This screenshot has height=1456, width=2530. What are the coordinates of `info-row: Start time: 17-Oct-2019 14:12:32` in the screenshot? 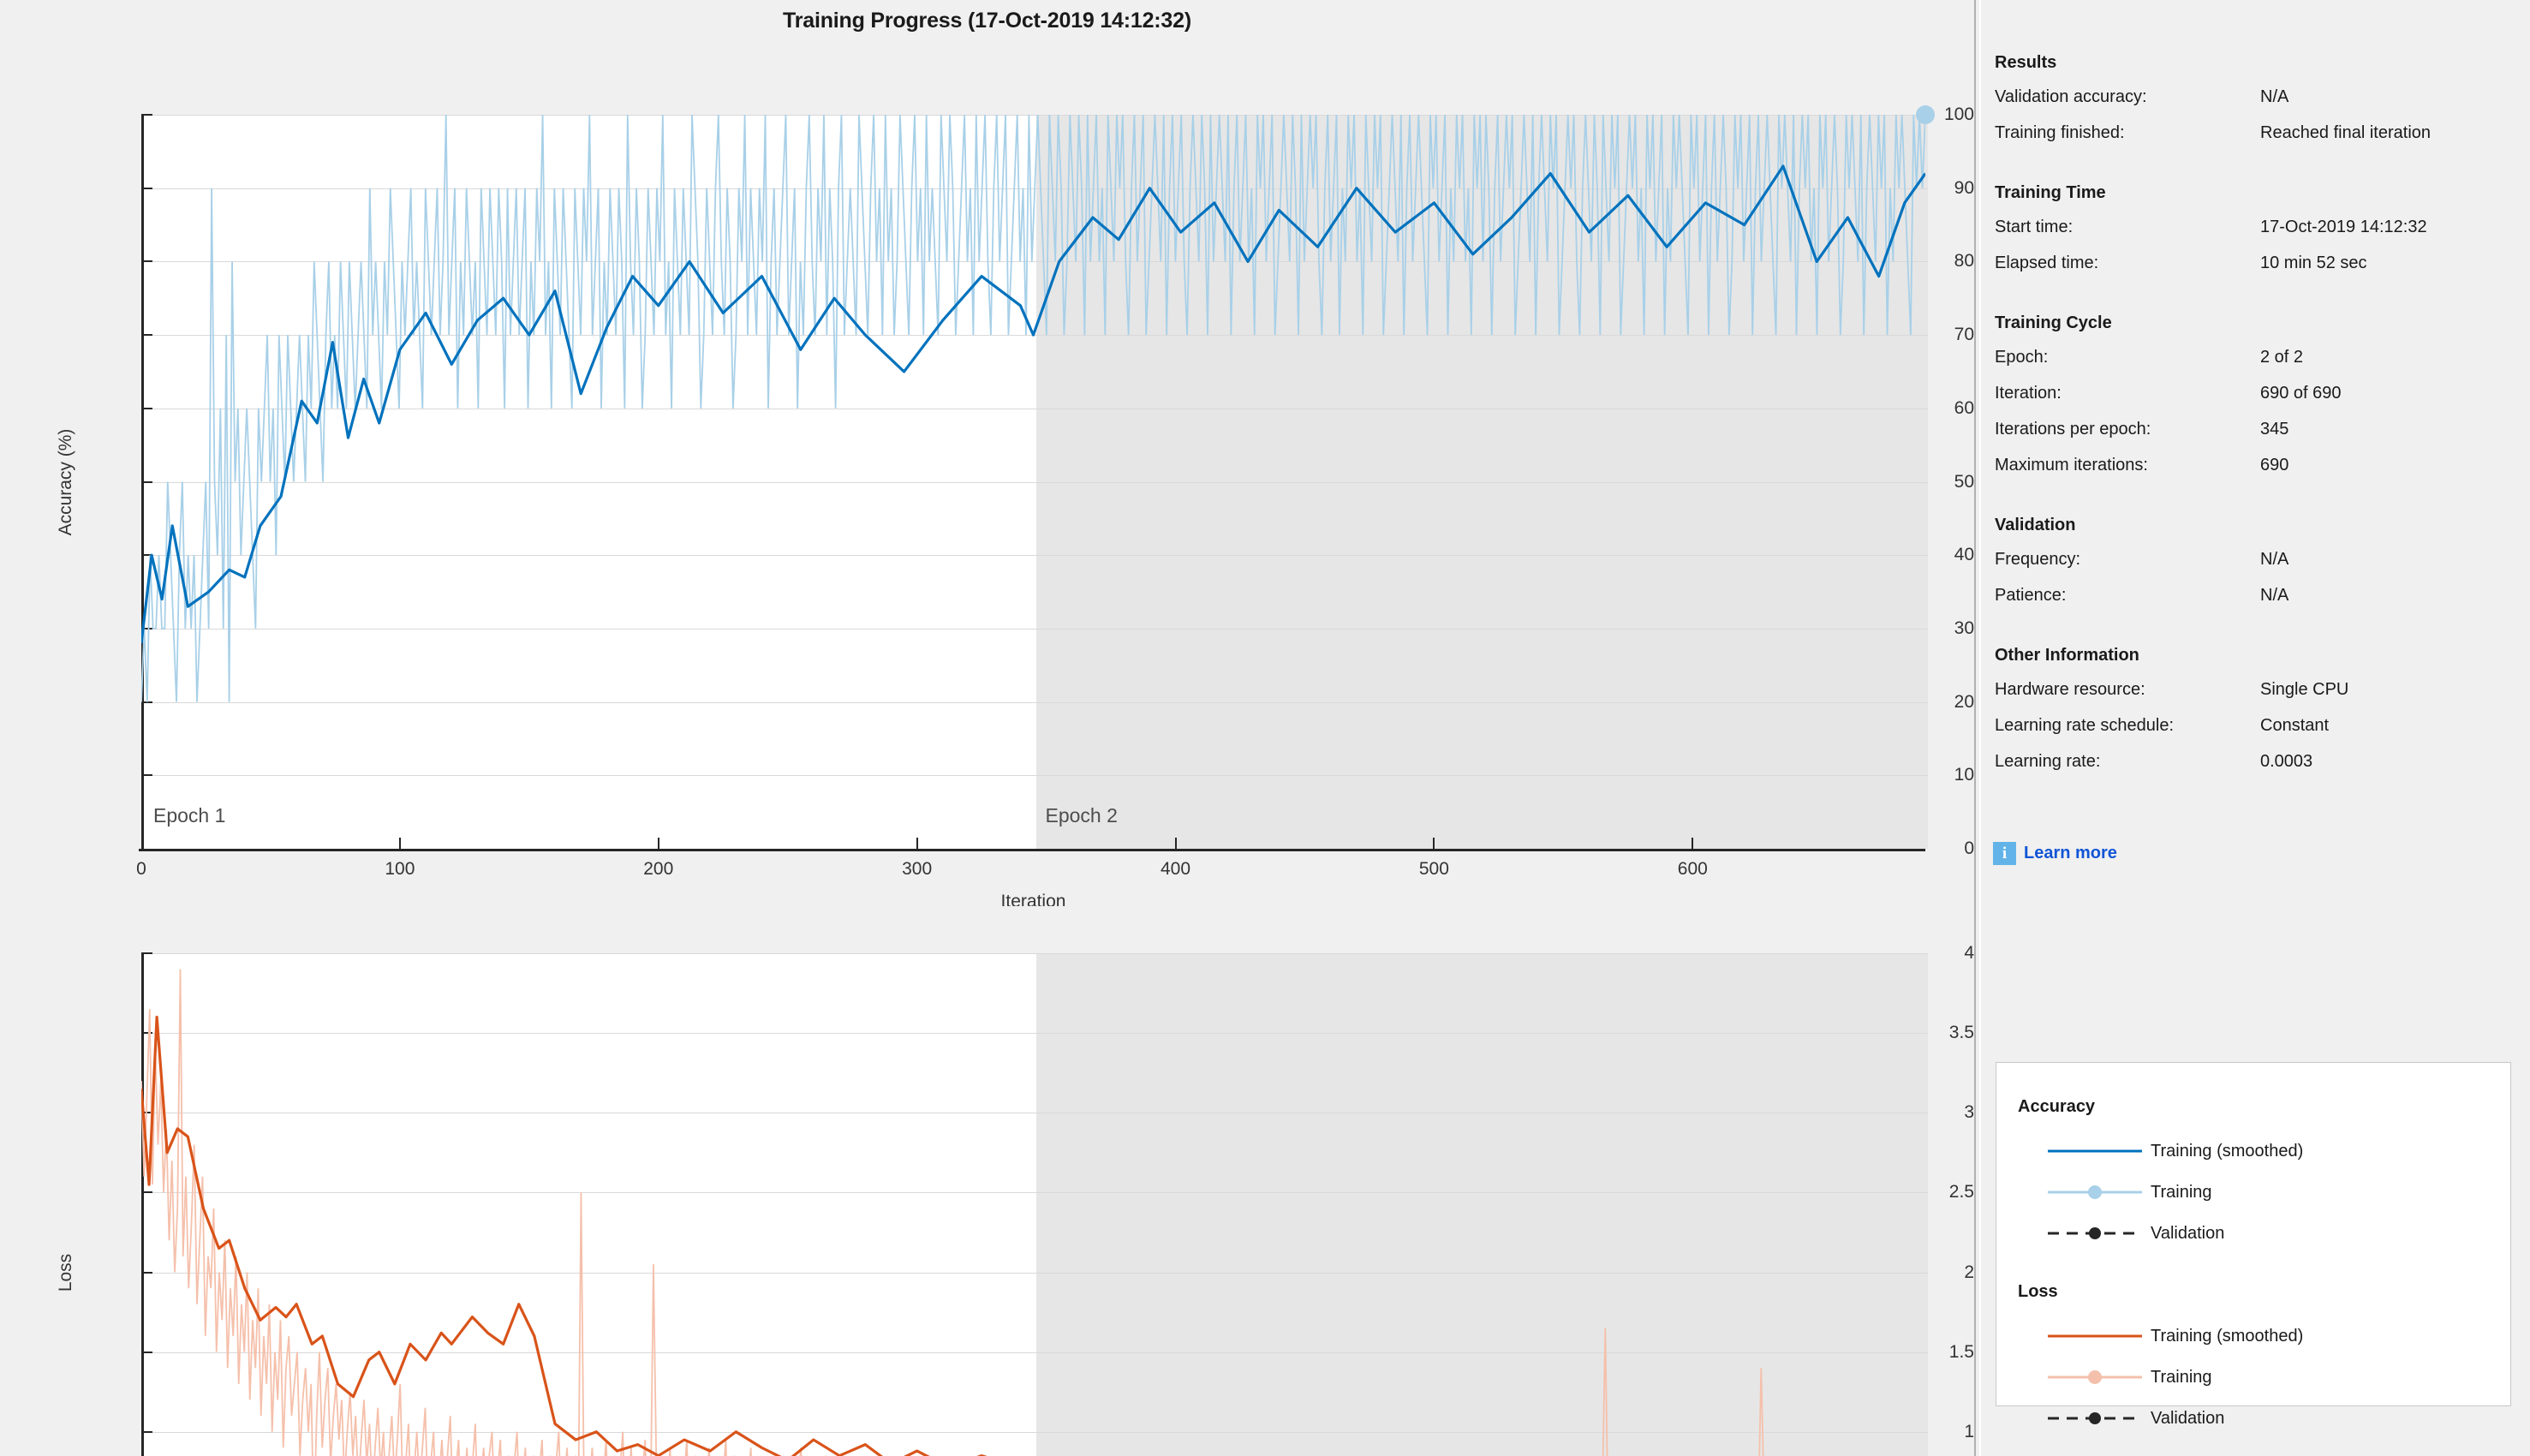 It's located at (2258, 228).